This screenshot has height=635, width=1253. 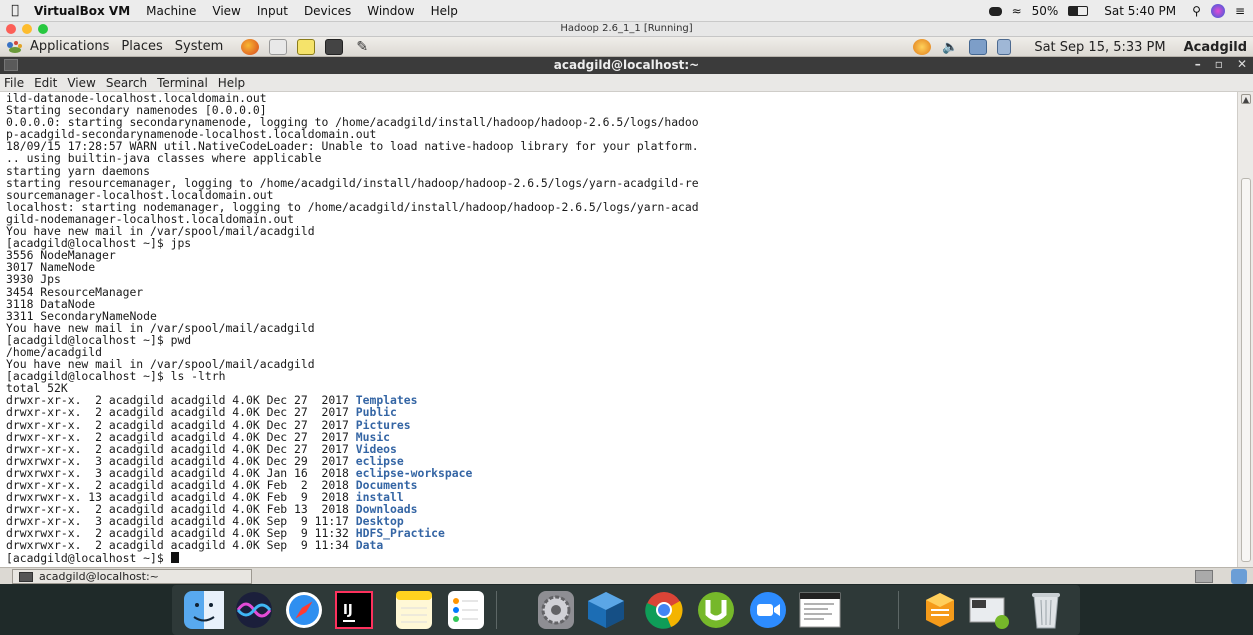 What do you see at coordinates (922, 47) in the screenshot?
I see `update-notifier-icon` at bounding box center [922, 47].